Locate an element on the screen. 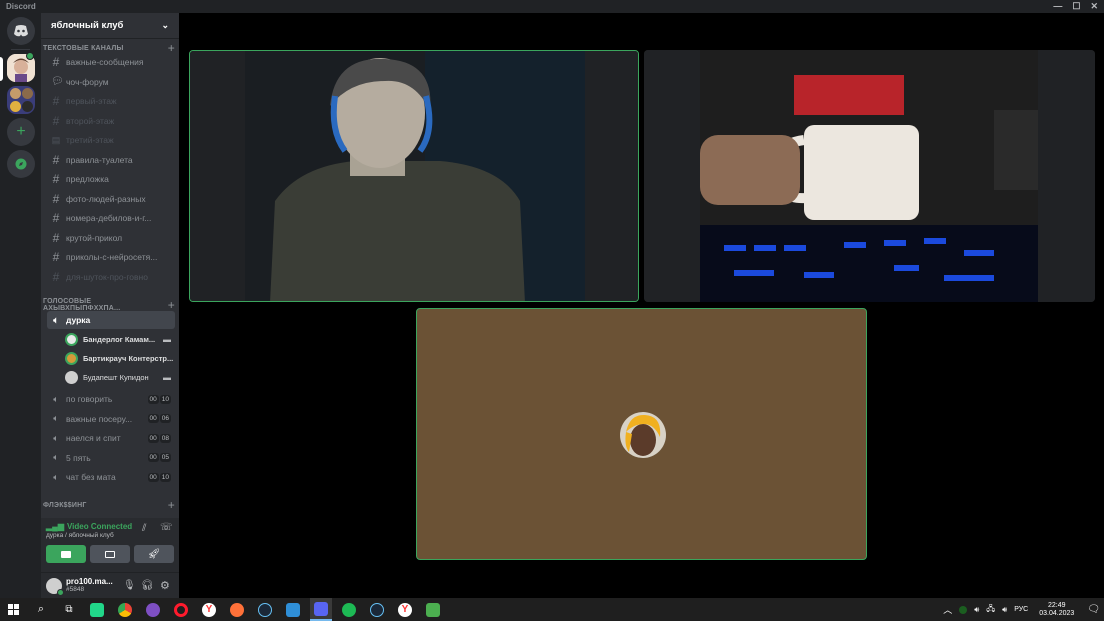 The width and height of the screenshot is (1104, 621). channel-label: 5 пять is located at coordinates (78, 457).